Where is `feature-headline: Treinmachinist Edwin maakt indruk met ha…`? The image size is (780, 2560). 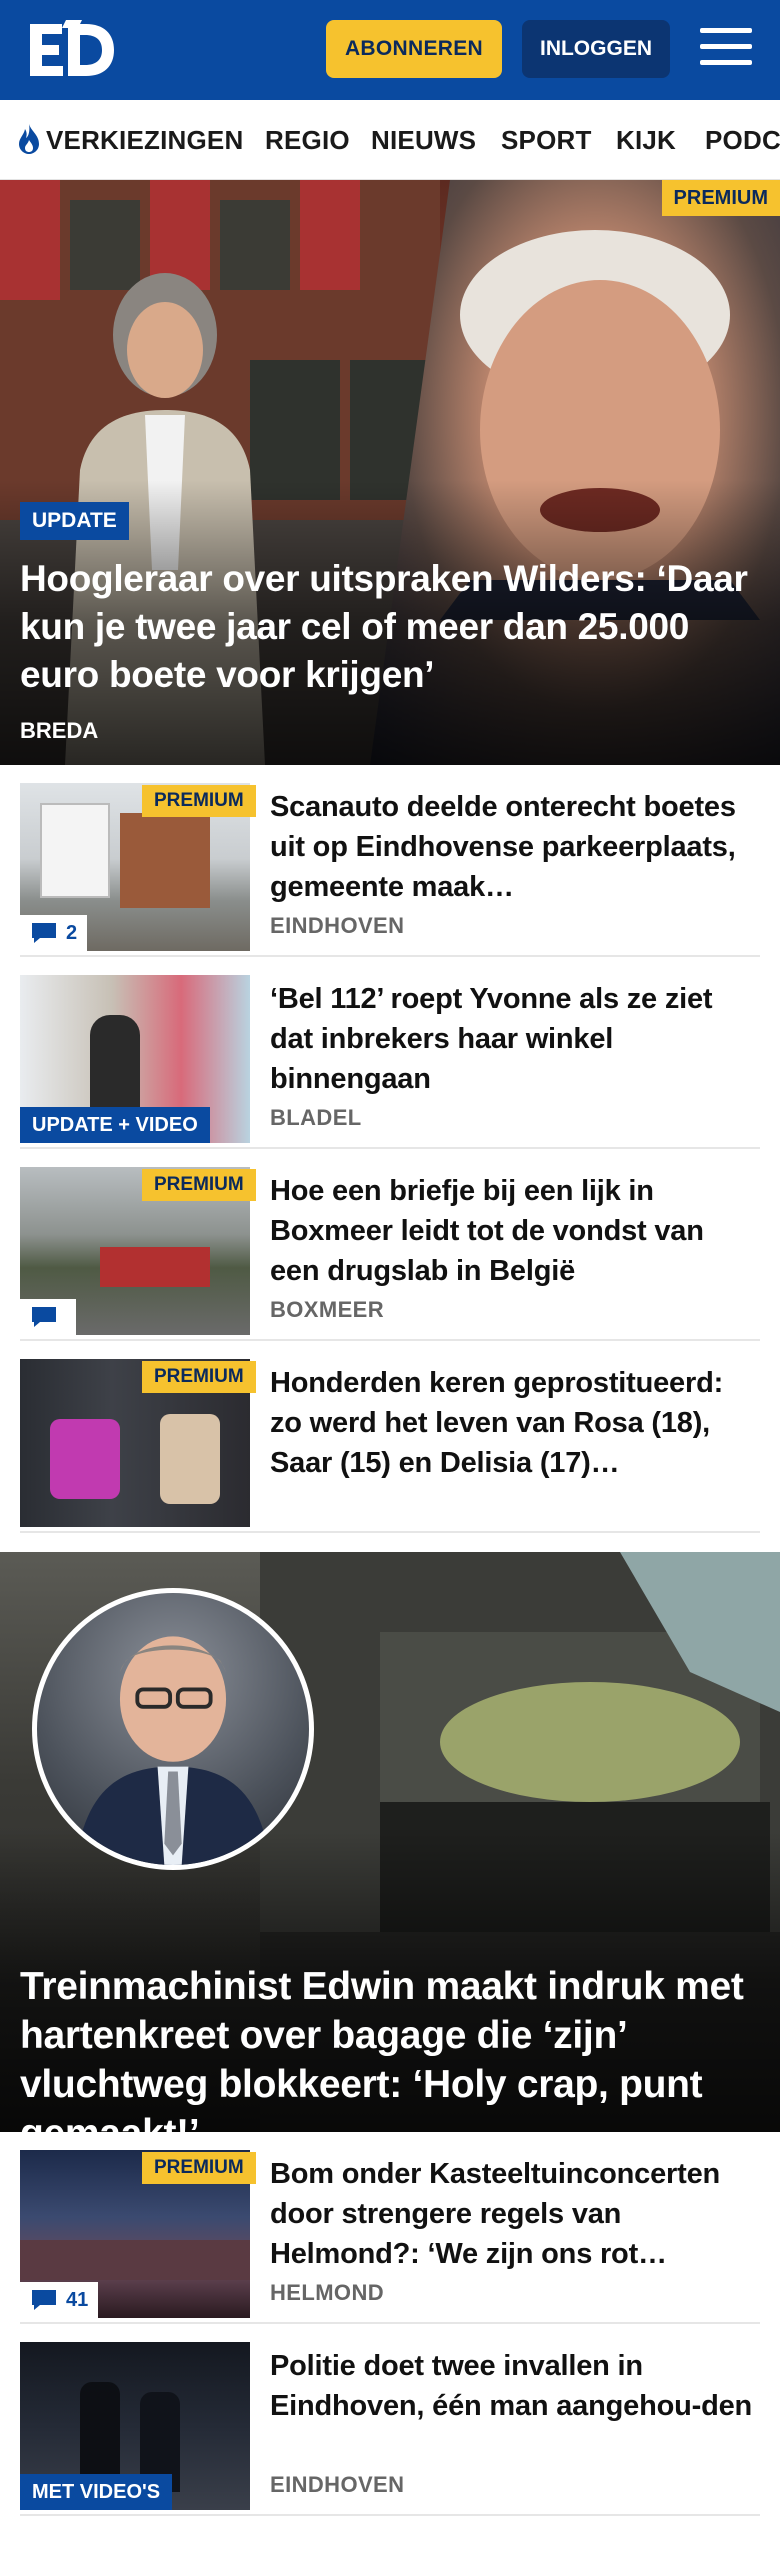 feature-headline: Treinmachinist Edwin maakt indruk met ha… is located at coordinates (395, 2047).